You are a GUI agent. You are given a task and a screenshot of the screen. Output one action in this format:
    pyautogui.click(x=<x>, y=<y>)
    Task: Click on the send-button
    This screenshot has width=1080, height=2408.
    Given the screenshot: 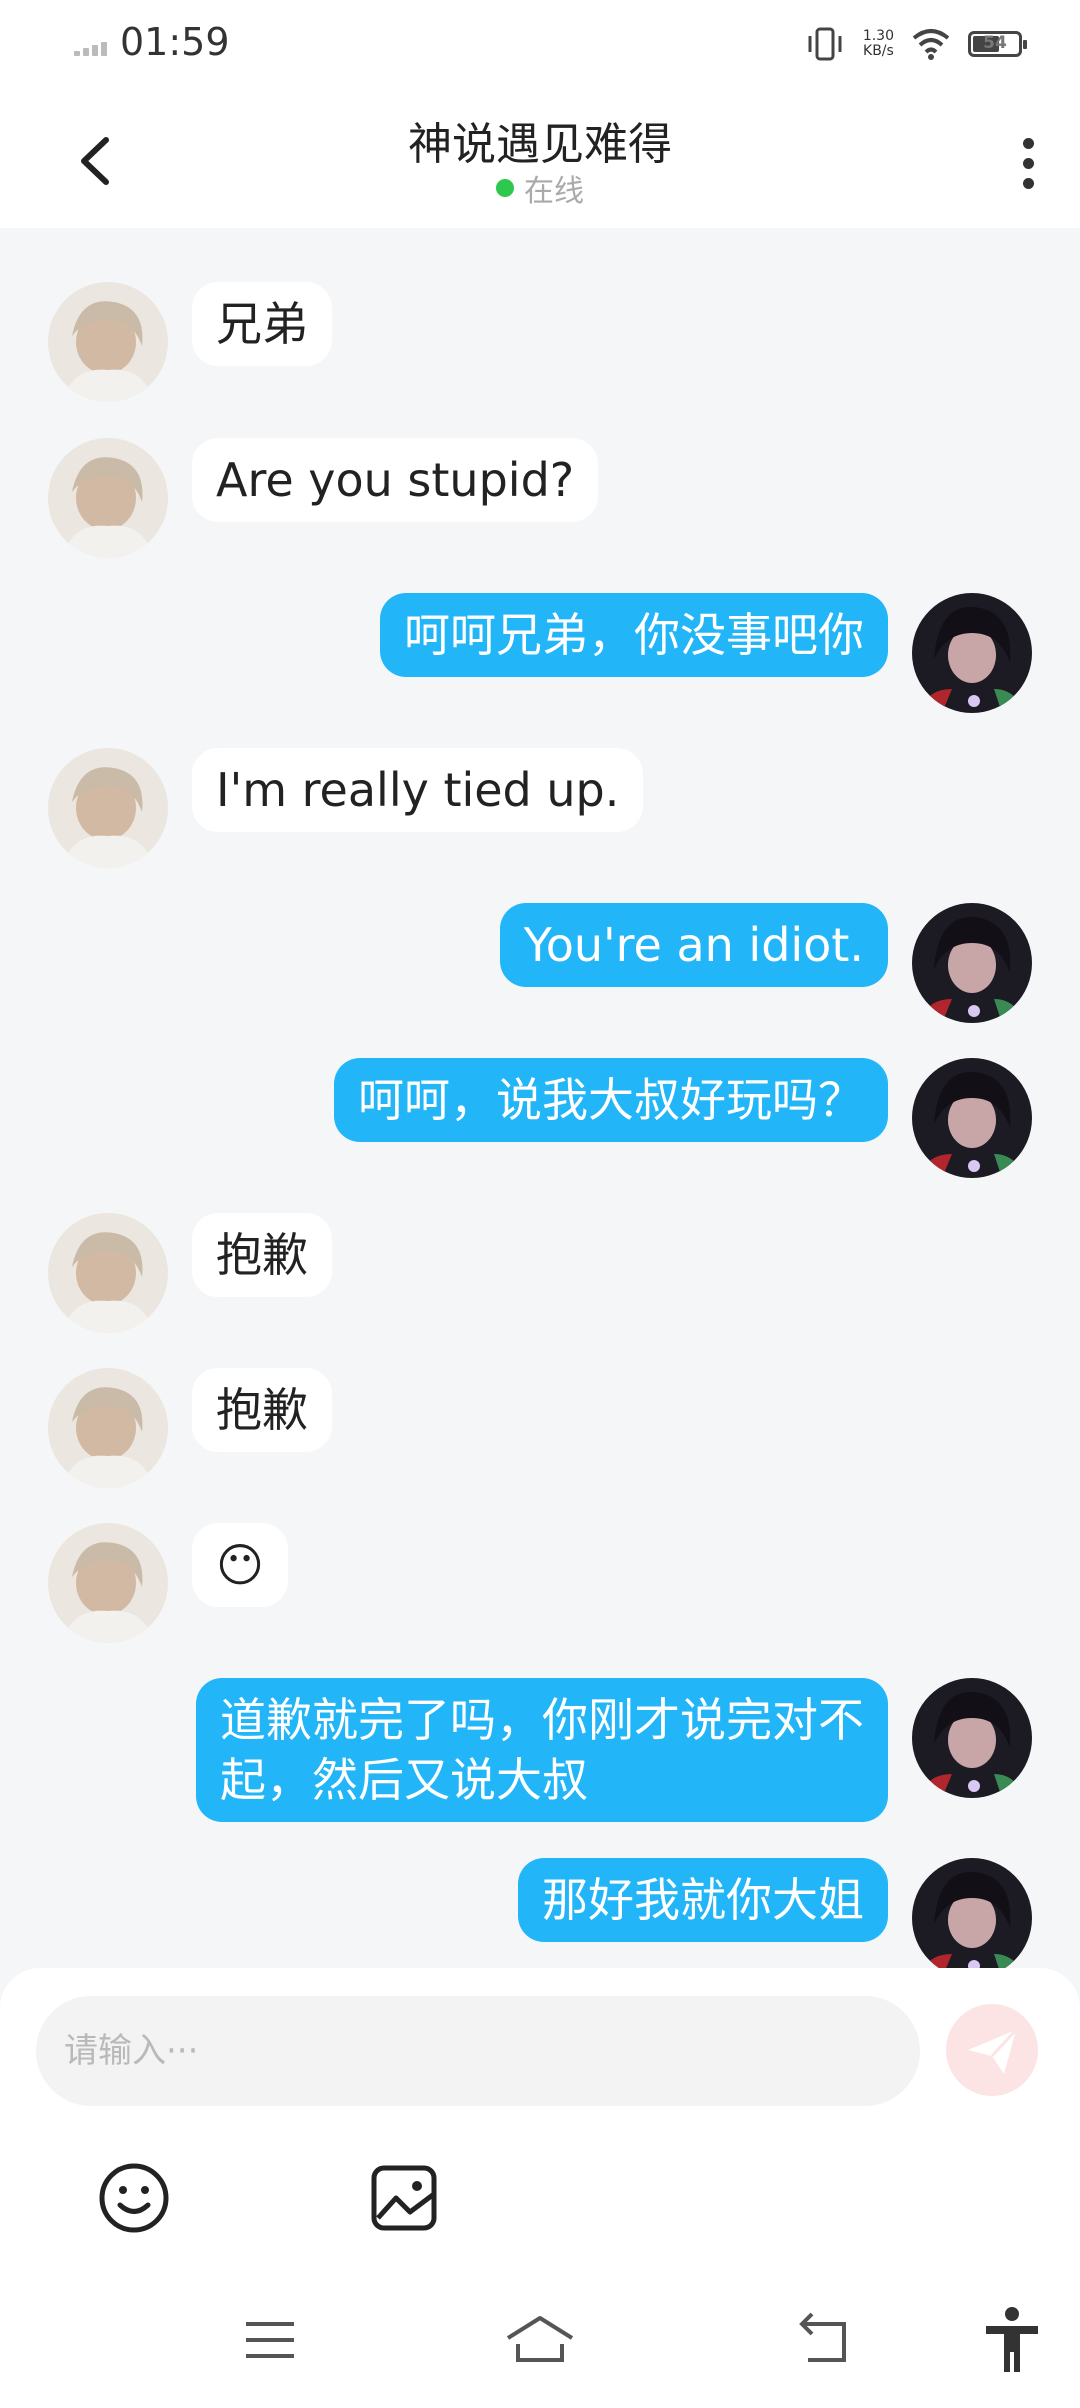 What is the action you would take?
    pyautogui.click(x=992, y=2050)
    